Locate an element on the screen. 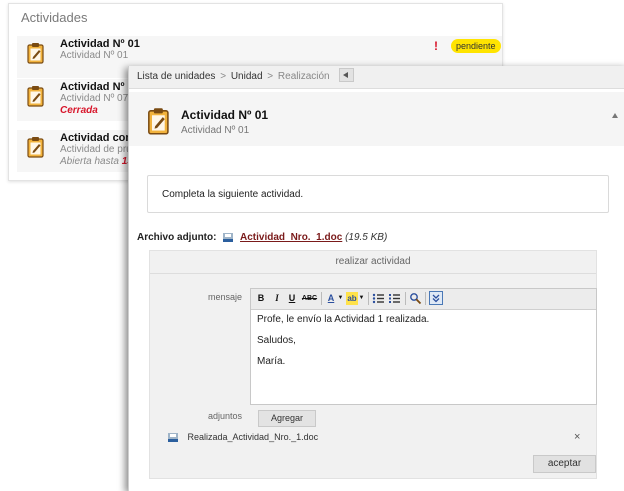 The image size is (624, 491). editor-toolbar: B I U ABC A ▼ ab ▼ is located at coordinates (423, 299).